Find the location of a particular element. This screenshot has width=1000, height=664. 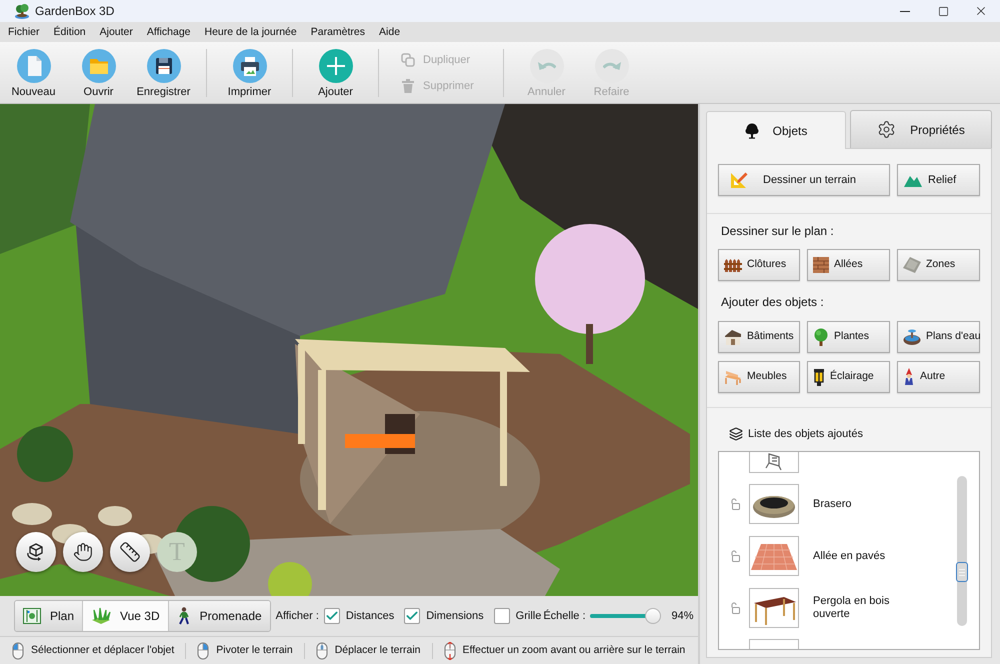

scrollbar-track is located at coordinates (962, 551).